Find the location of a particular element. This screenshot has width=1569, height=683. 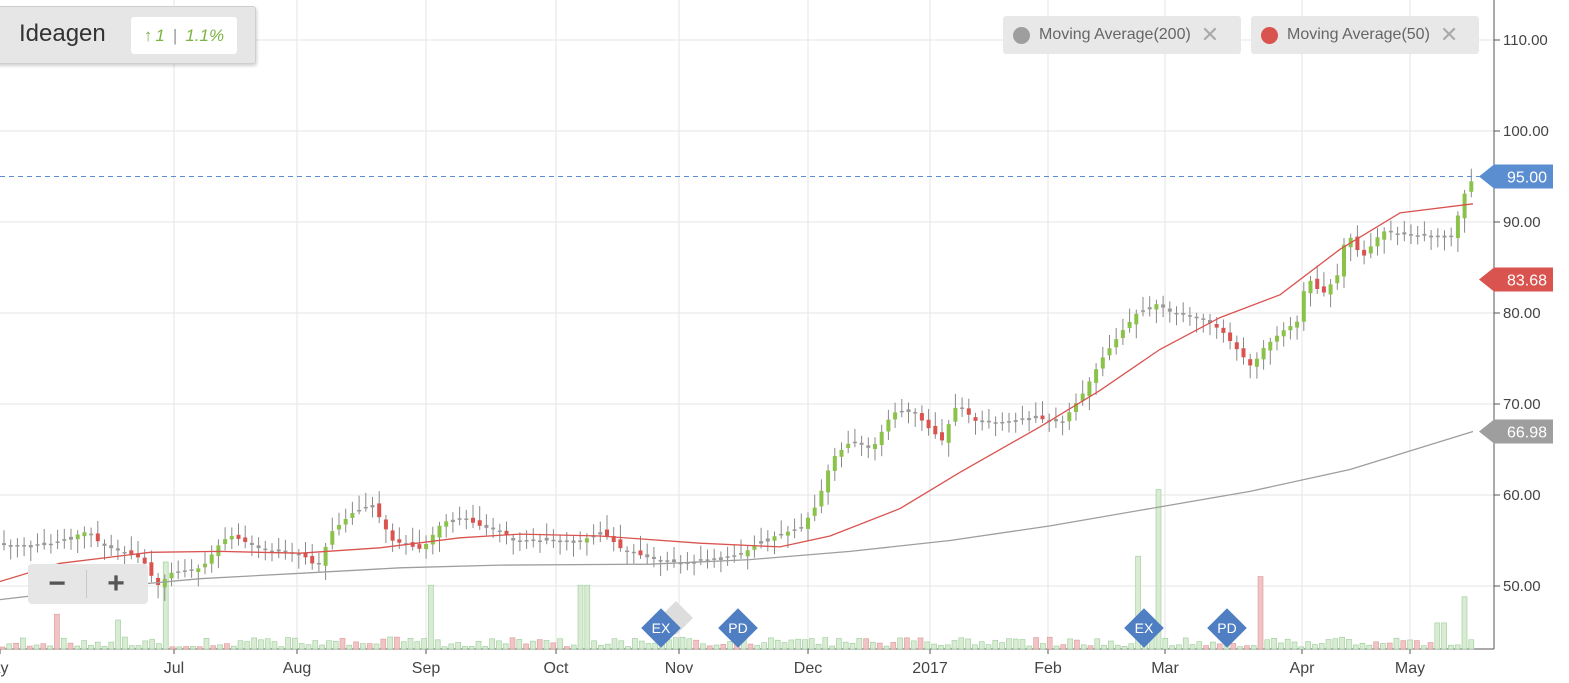

y-tick-label: 50.00 is located at coordinates (1522, 586).